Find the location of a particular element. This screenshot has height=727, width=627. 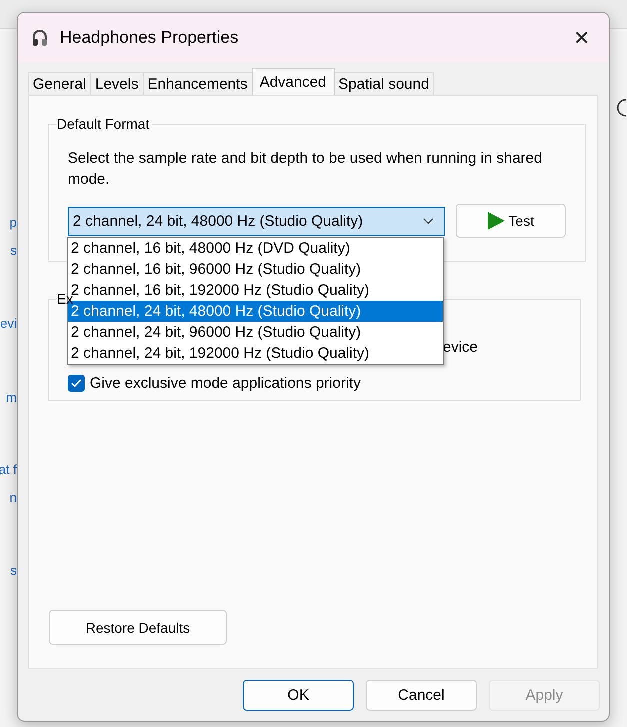

checkbox is located at coordinates (76, 383).